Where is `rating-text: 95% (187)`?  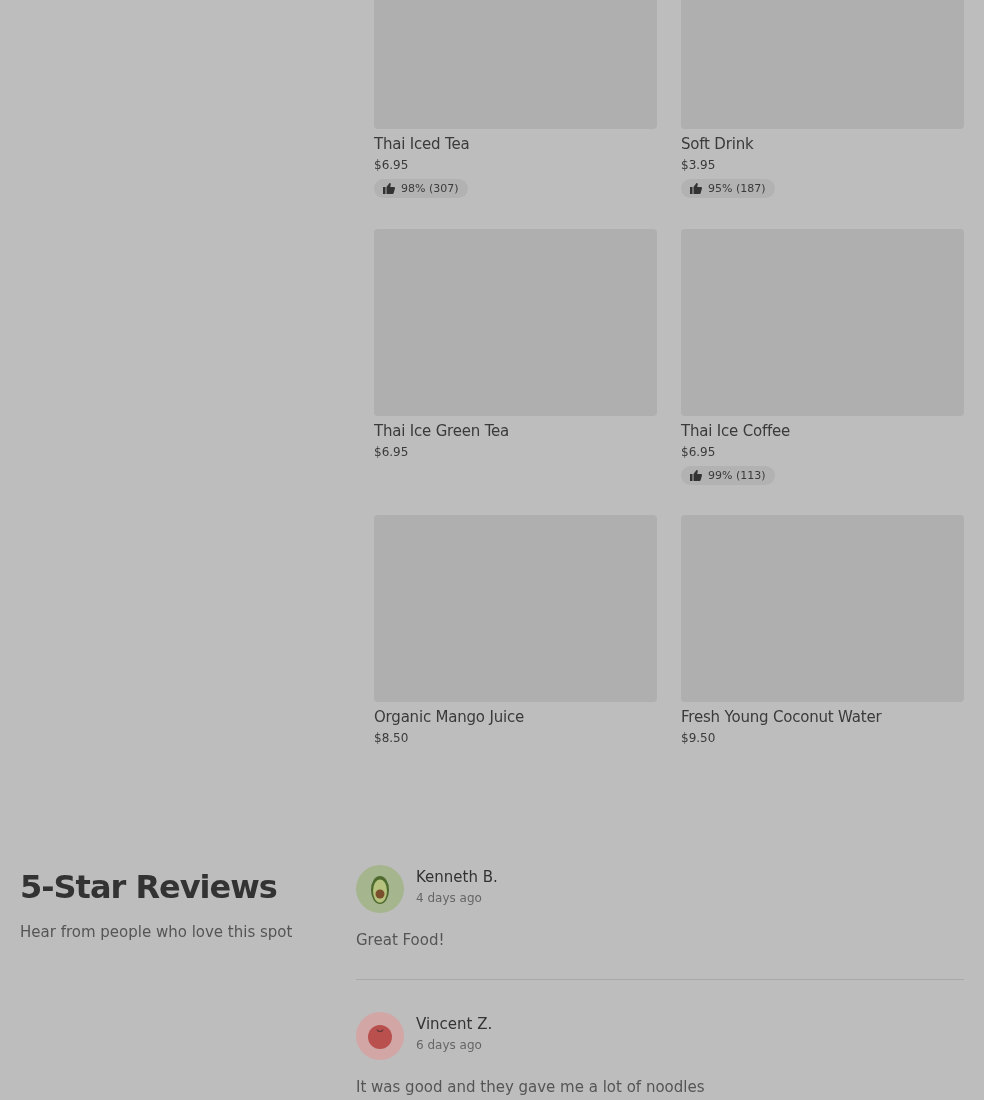
rating-text: 95% (187) is located at coordinates (737, 188).